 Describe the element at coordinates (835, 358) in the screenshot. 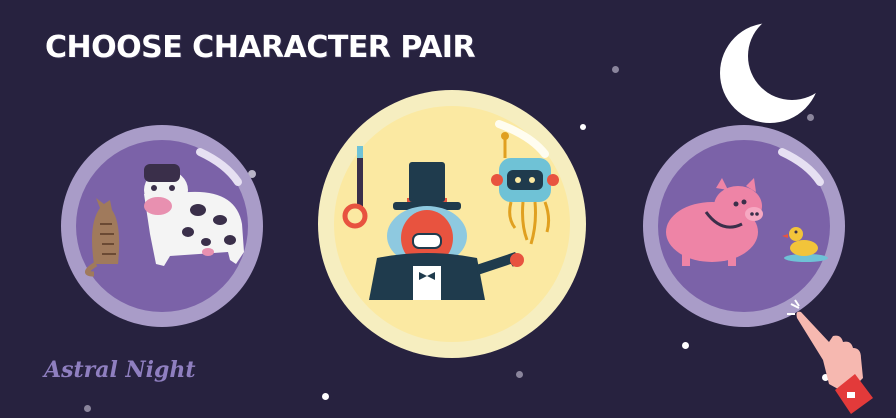

I see `pointing-hand-icon` at that location.